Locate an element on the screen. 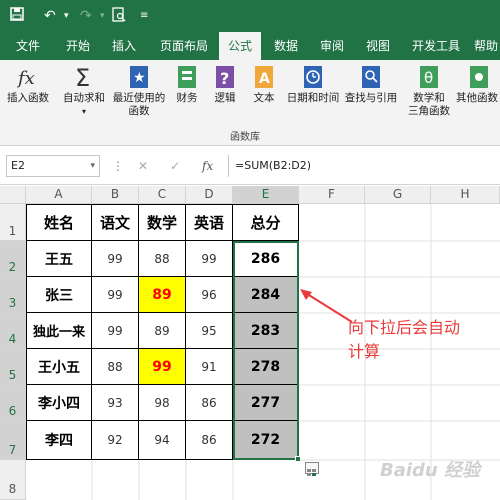 This screenshot has width=500, height=500. autosum-button: Σ 自动求和 ▾ is located at coordinates (84, 91).